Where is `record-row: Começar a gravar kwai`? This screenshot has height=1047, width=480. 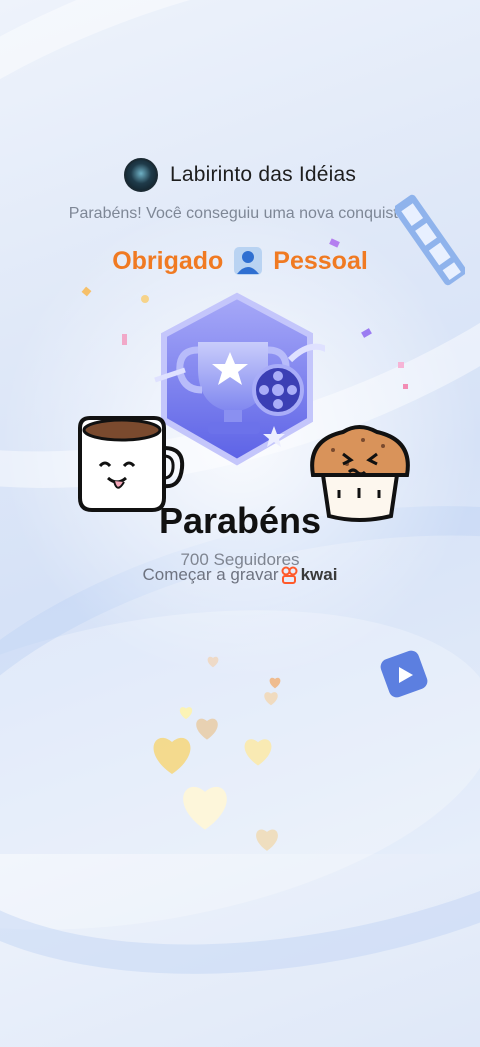
record-row: Começar a gravar kwai is located at coordinates (240, 575).